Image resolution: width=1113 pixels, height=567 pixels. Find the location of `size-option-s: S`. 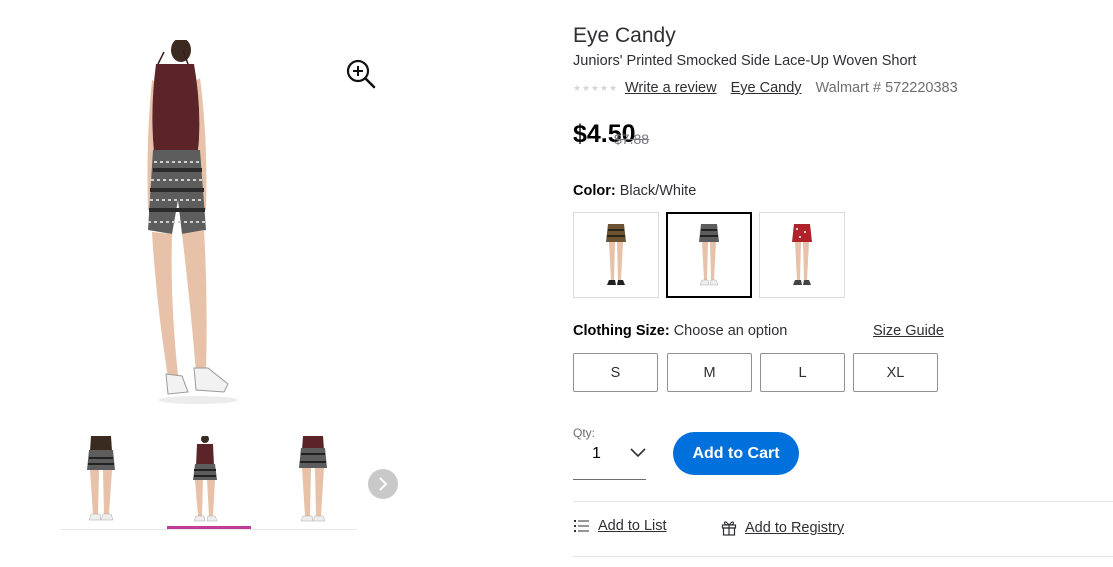

size-option-s: S is located at coordinates (615, 372).